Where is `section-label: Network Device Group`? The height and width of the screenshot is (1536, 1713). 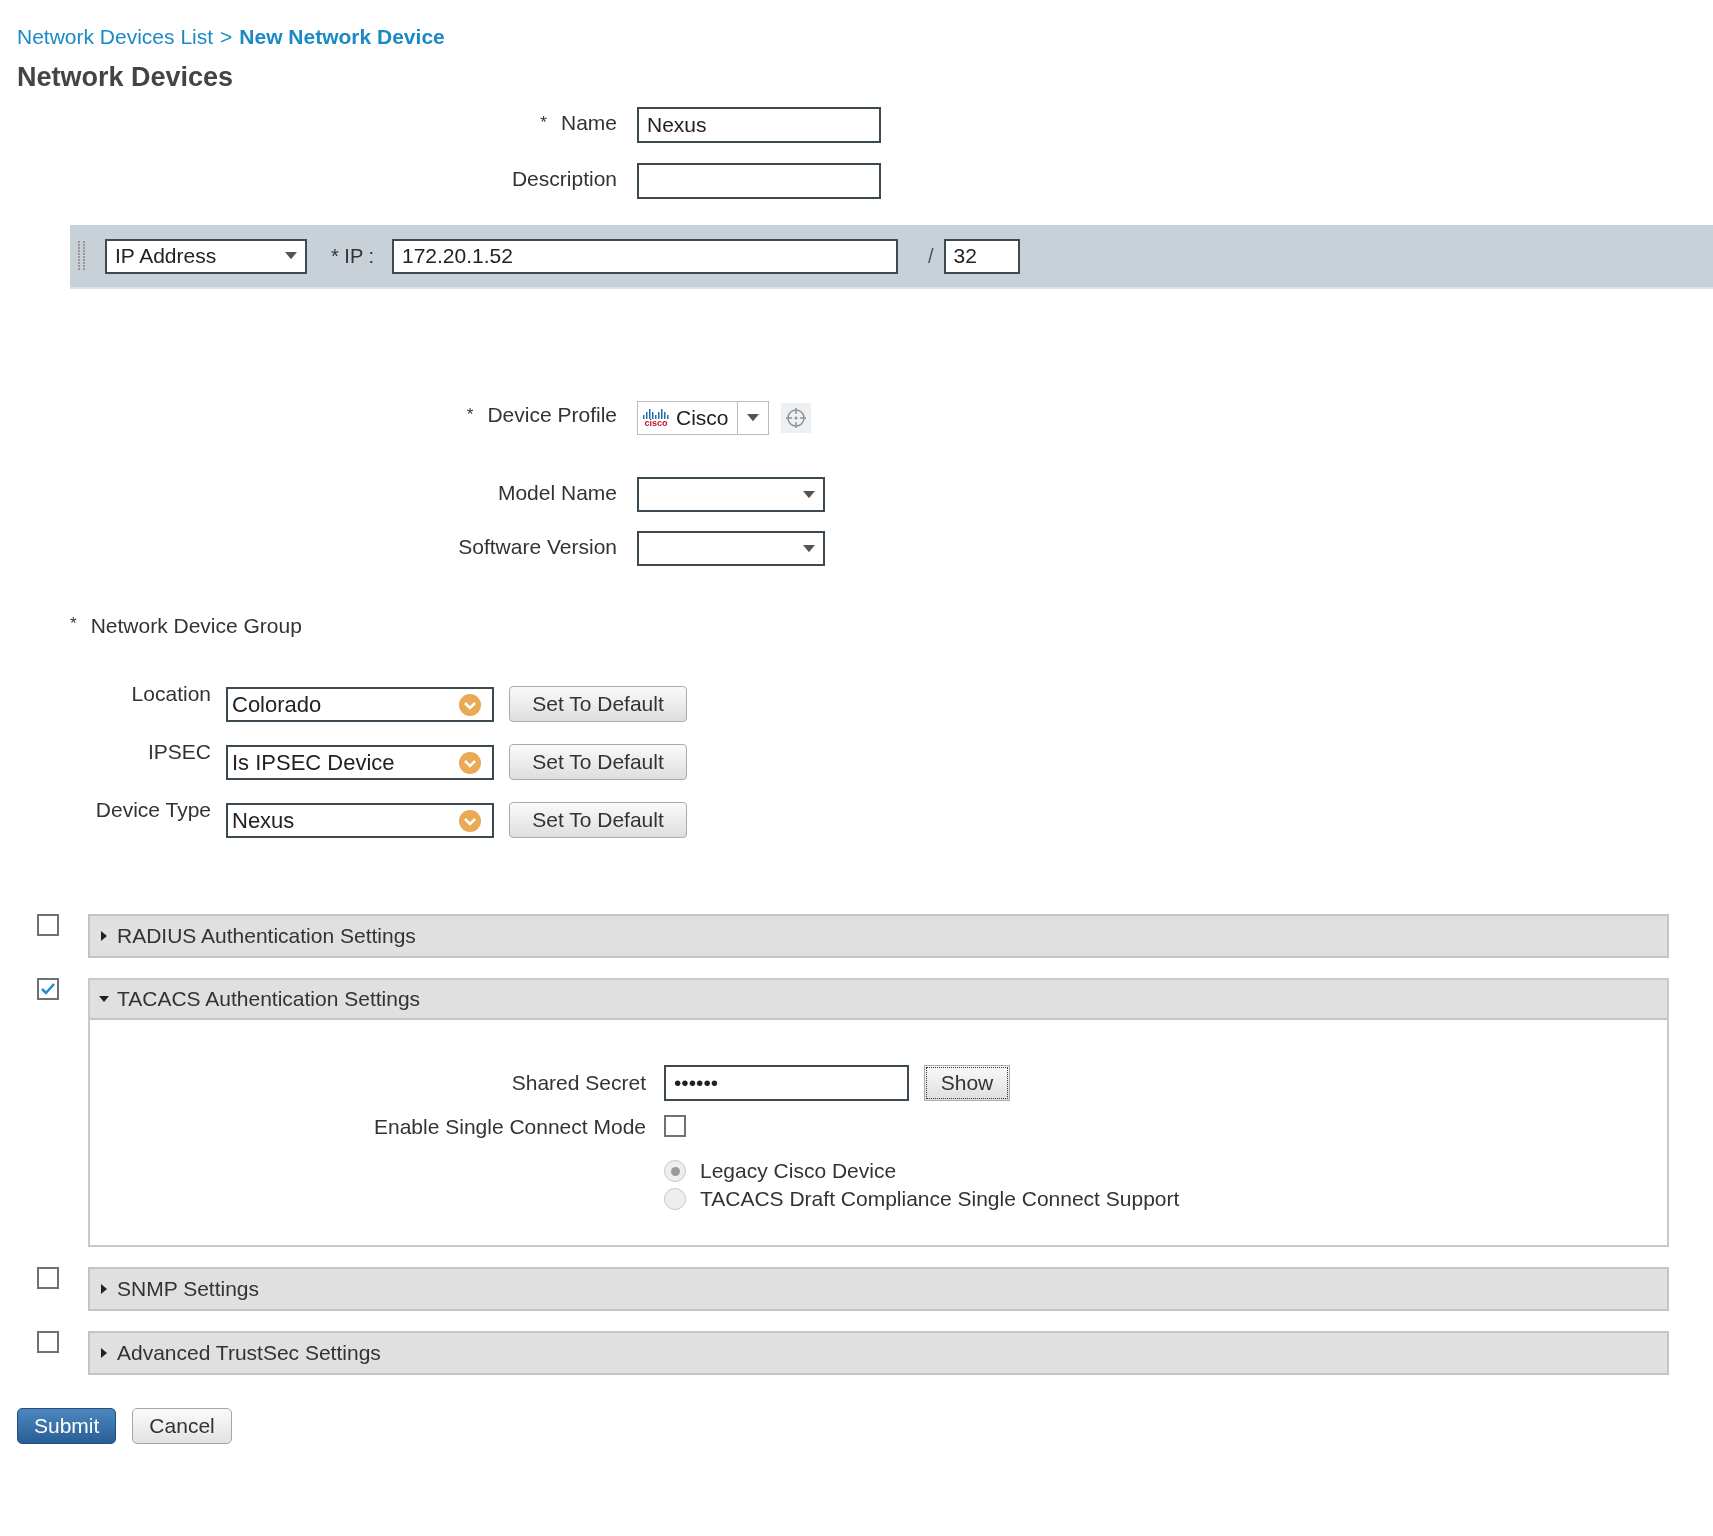 section-label: Network Device Group is located at coordinates (196, 626).